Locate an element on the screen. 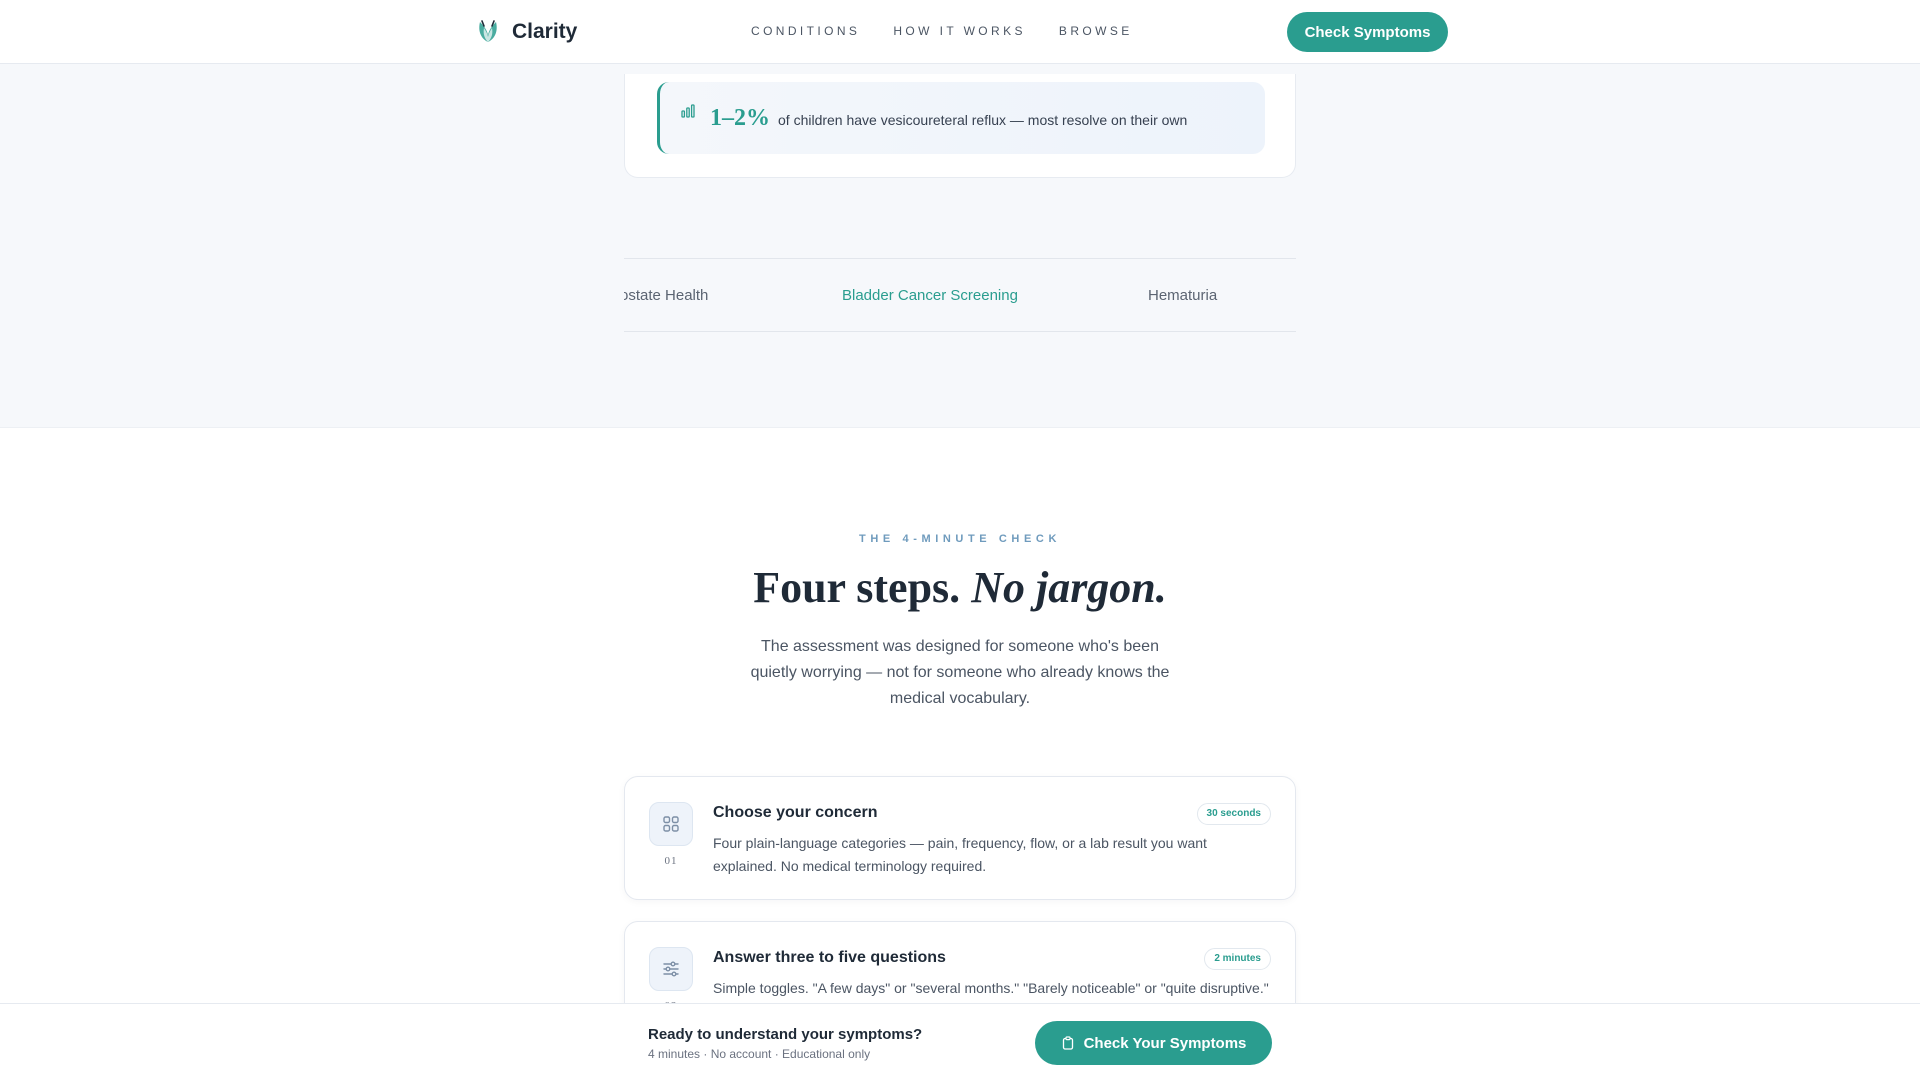 Image resolution: width=1920 pixels, height=1080 pixels. section-eyebrow: THE 4-MINUTE CHECK is located at coordinates (960, 539).